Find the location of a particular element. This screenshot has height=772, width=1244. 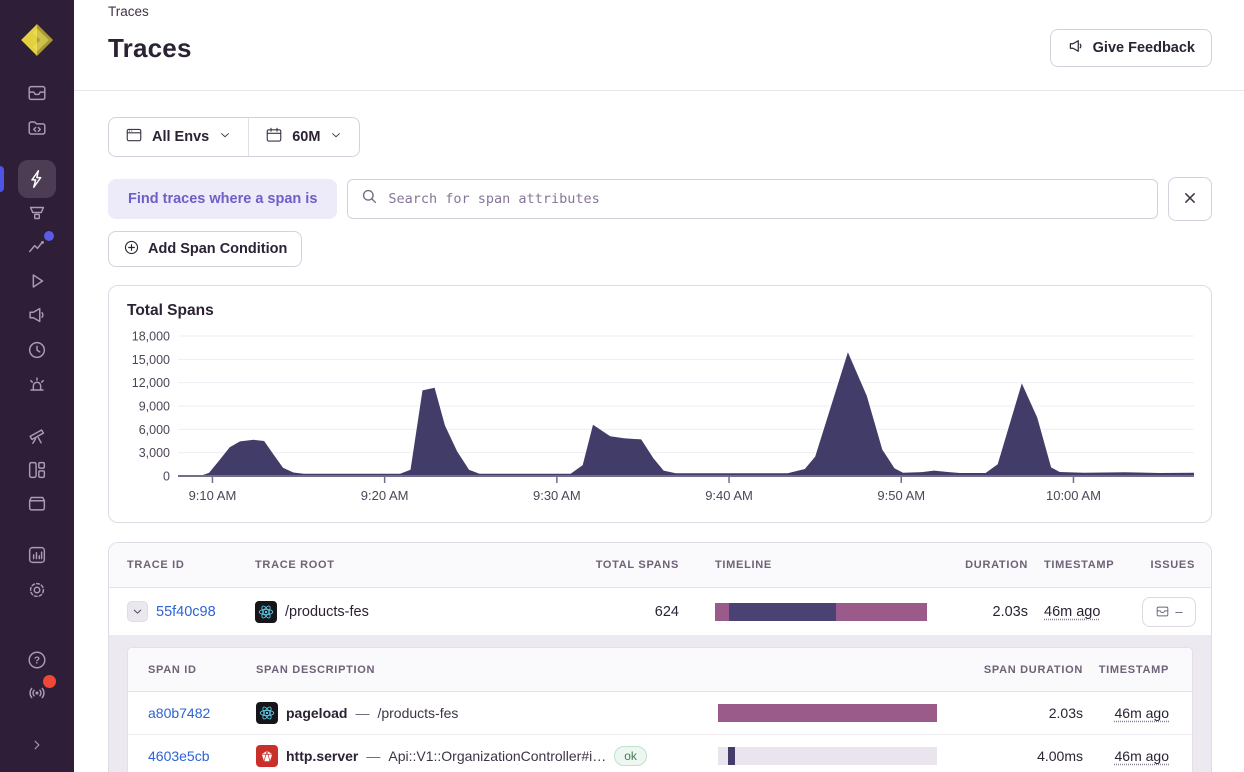

span-duration: 4.00ms is located at coordinates (1060, 755).